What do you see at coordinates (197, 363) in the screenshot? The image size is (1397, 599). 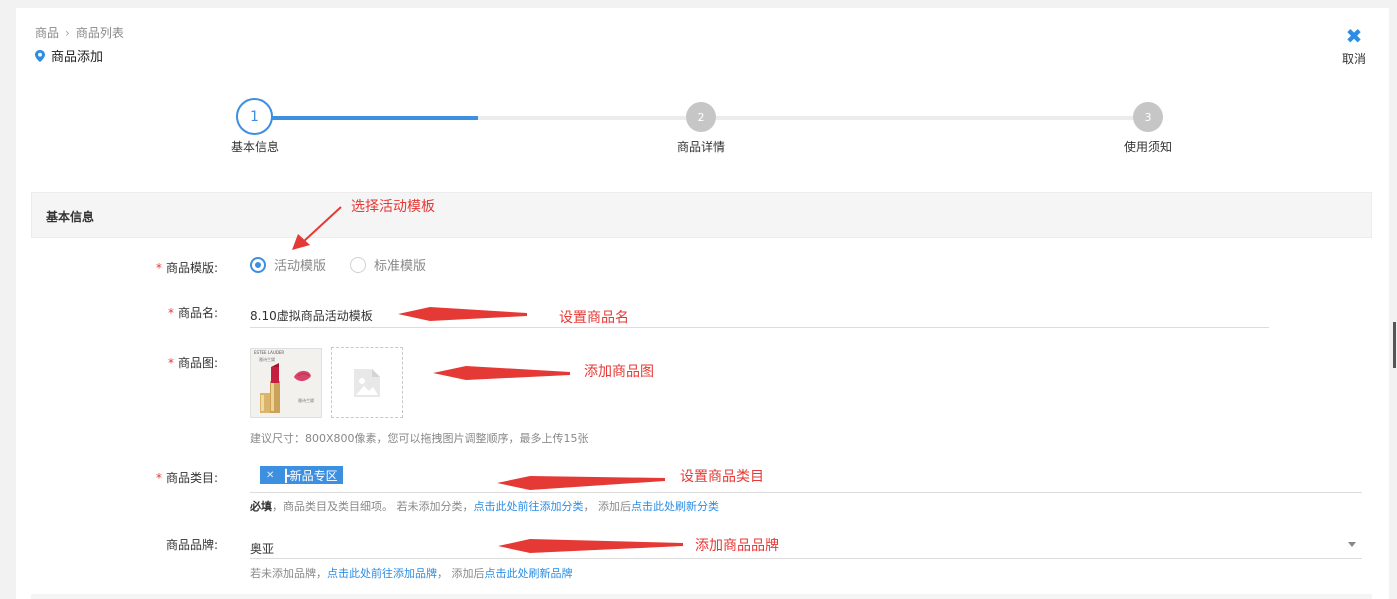 I see `image-label-text: 商品图:` at bounding box center [197, 363].